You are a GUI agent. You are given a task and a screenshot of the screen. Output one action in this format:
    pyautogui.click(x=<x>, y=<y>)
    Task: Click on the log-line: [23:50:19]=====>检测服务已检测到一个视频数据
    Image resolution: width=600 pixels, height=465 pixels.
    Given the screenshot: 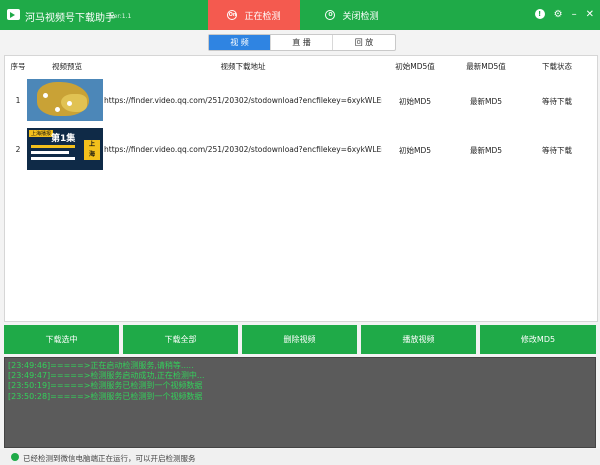 What is the action you would take?
    pyautogui.click(x=105, y=386)
    